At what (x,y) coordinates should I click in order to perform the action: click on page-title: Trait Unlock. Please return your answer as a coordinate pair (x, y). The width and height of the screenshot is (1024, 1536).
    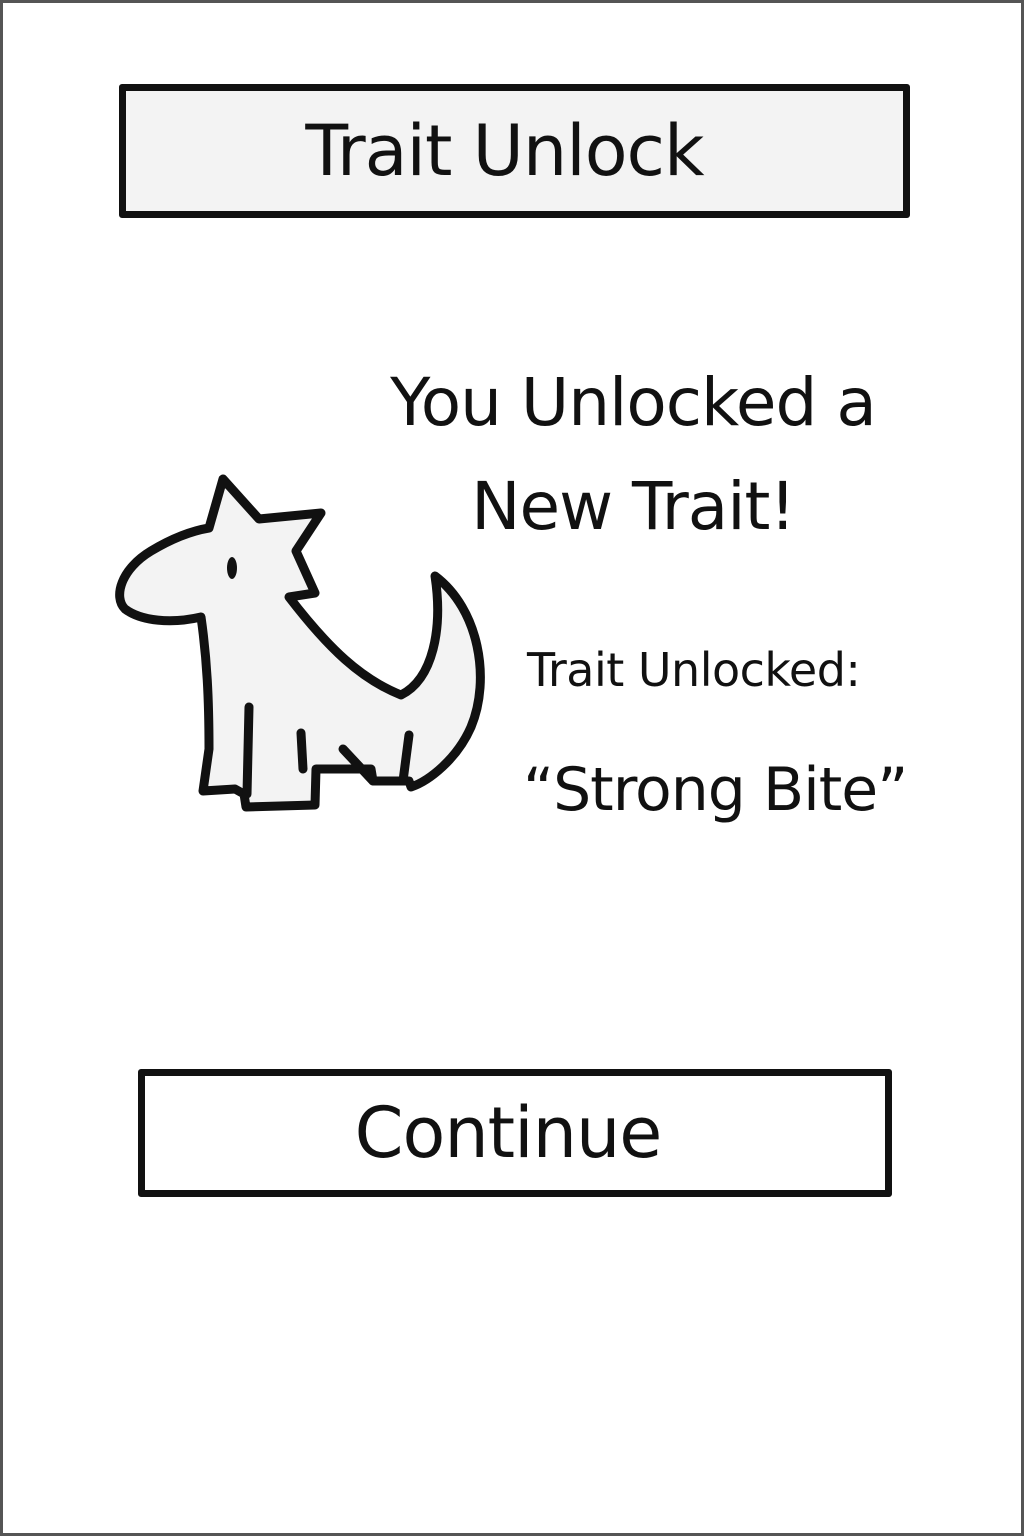
    Looking at the image, I should click on (504, 151).